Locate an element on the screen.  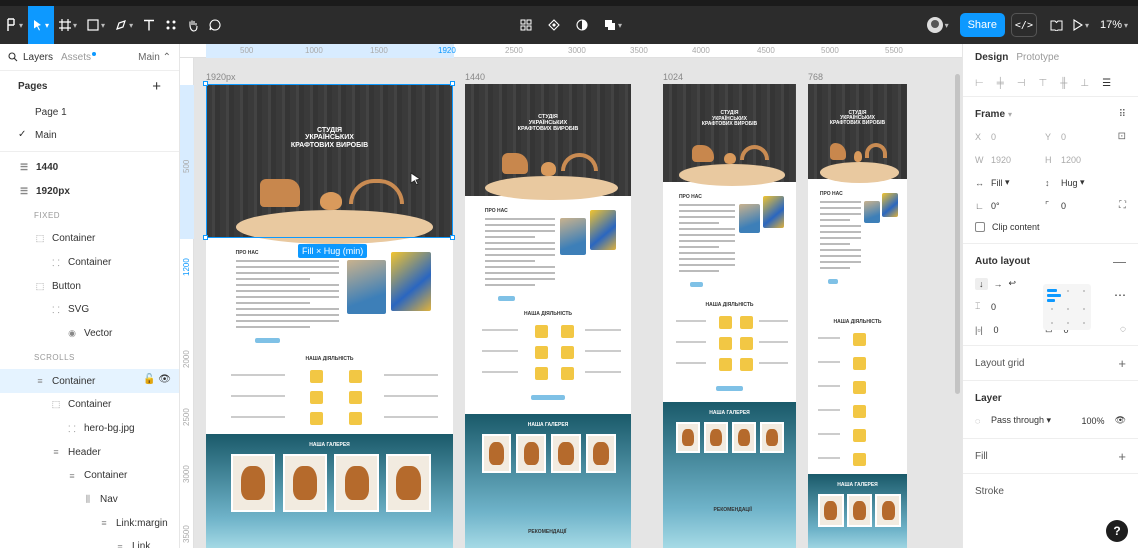
frame-label: 1440 is located at coordinates (475, 77).